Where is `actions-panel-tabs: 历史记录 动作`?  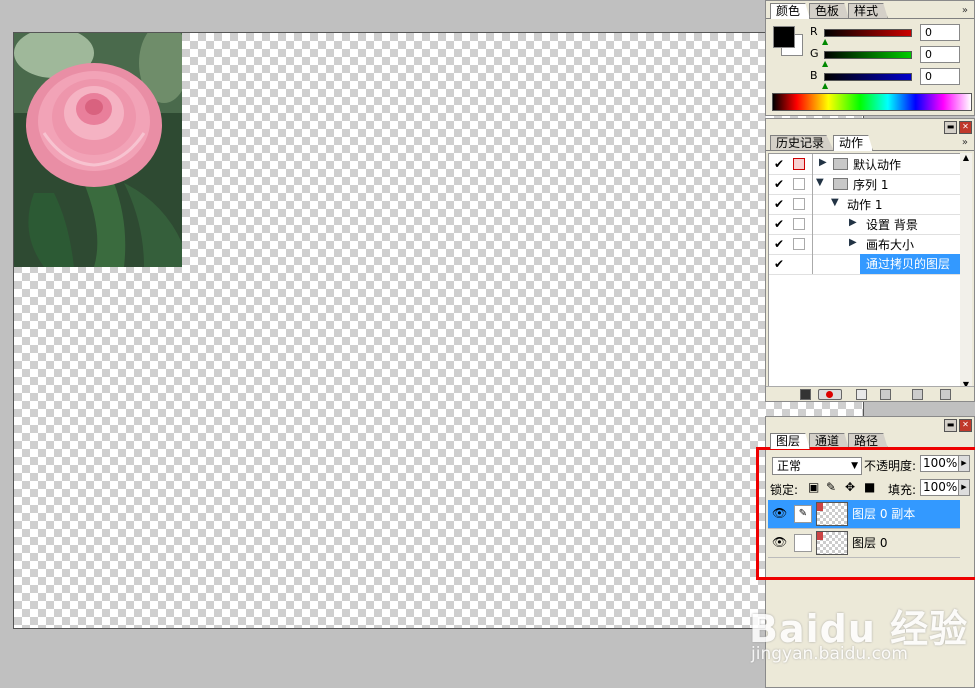
actions-panel-tabs: 历史记录 动作 is located at coordinates (822, 143).